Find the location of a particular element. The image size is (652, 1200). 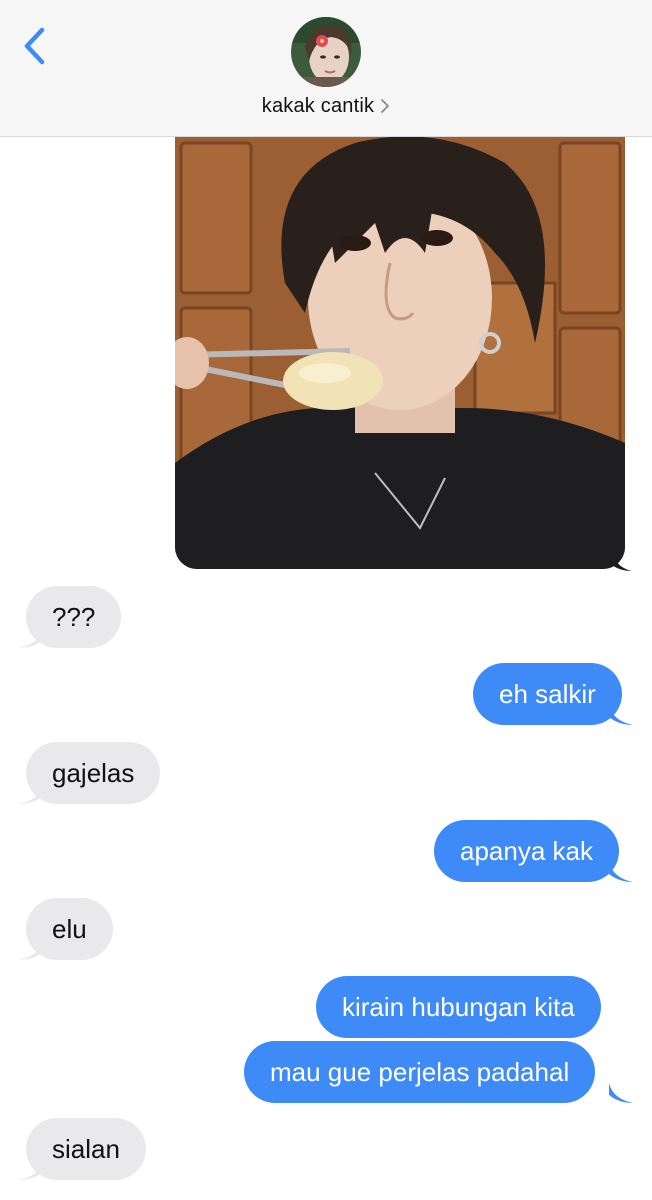

message-text: kirain hubungan kita is located at coordinates (458, 1007).